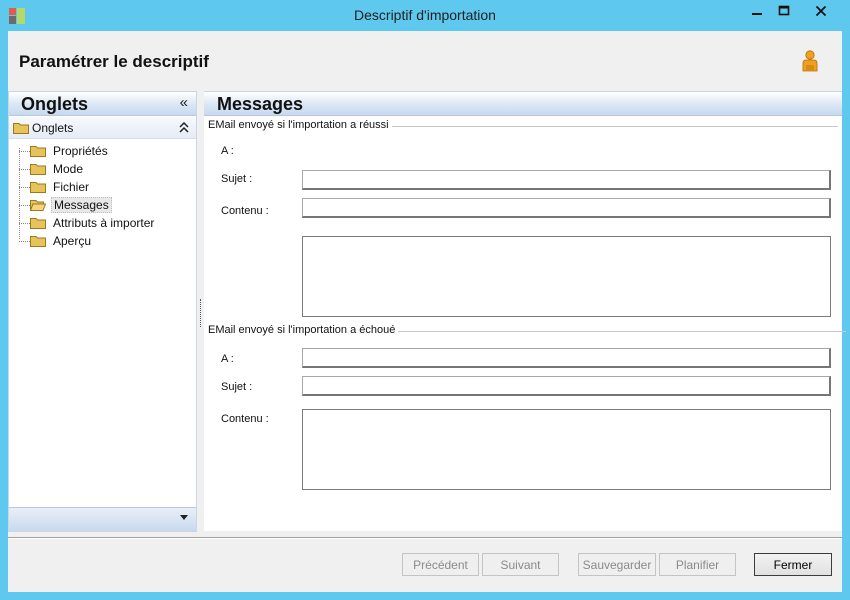 This screenshot has width=850, height=600. Describe the element at coordinates (617, 564) in the screenshot. I see `save-button: Sauvegarder` at that location.